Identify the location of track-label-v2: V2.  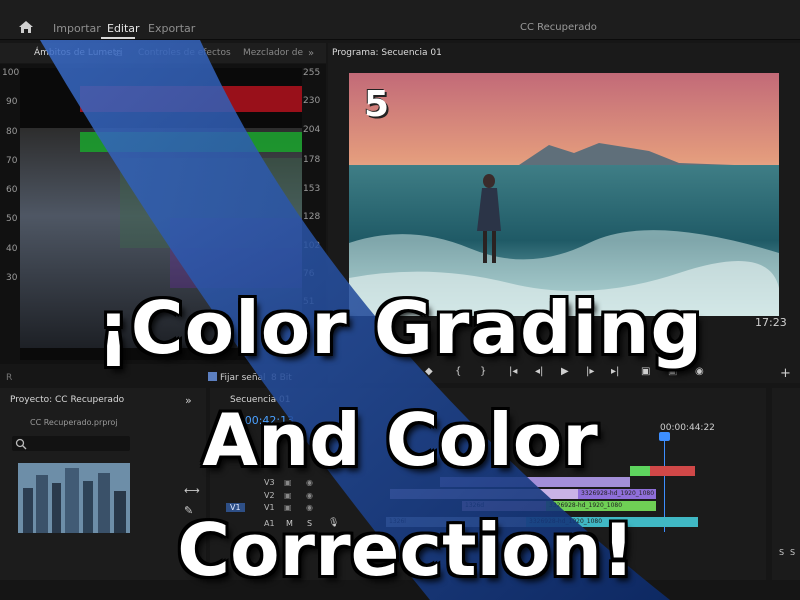
(269, 495).